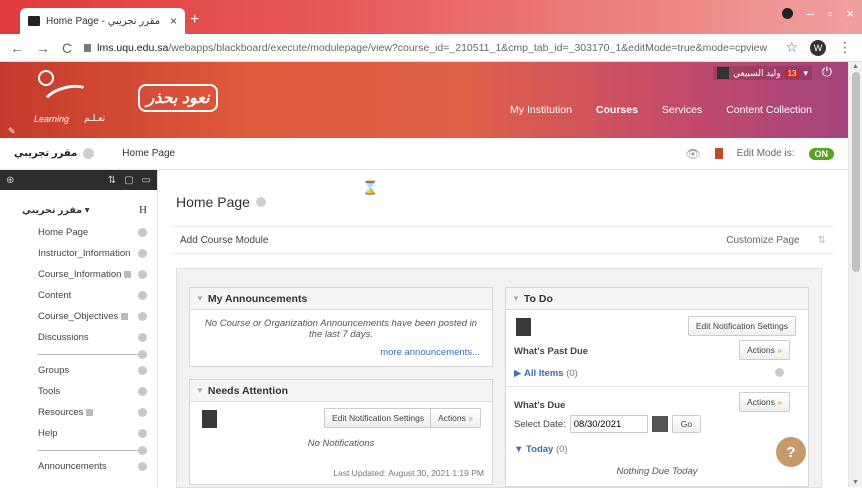  I want to click on breadcrumb-chevron-icon, so click(89, 153).